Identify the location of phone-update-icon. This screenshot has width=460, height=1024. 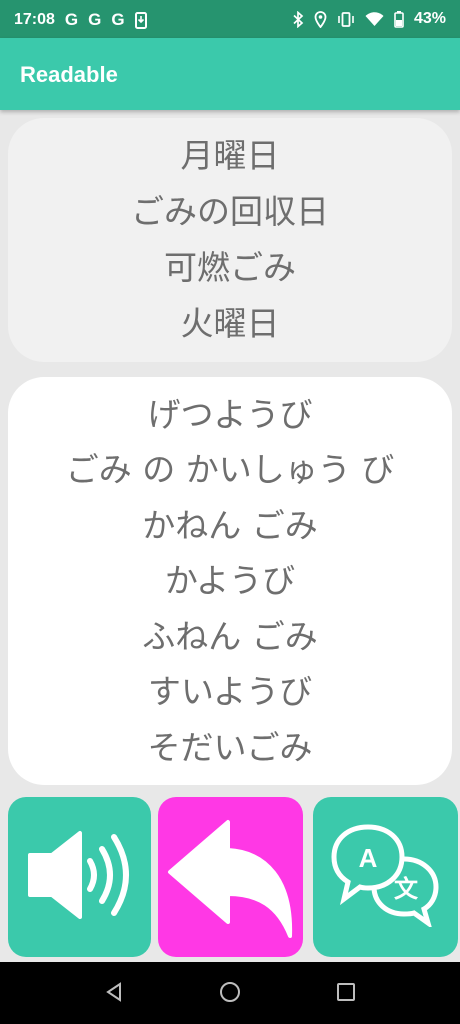
(140, 20).